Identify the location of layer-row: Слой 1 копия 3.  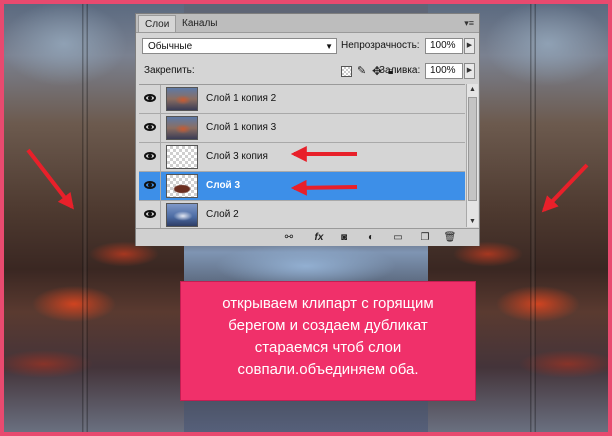
(302, 128).